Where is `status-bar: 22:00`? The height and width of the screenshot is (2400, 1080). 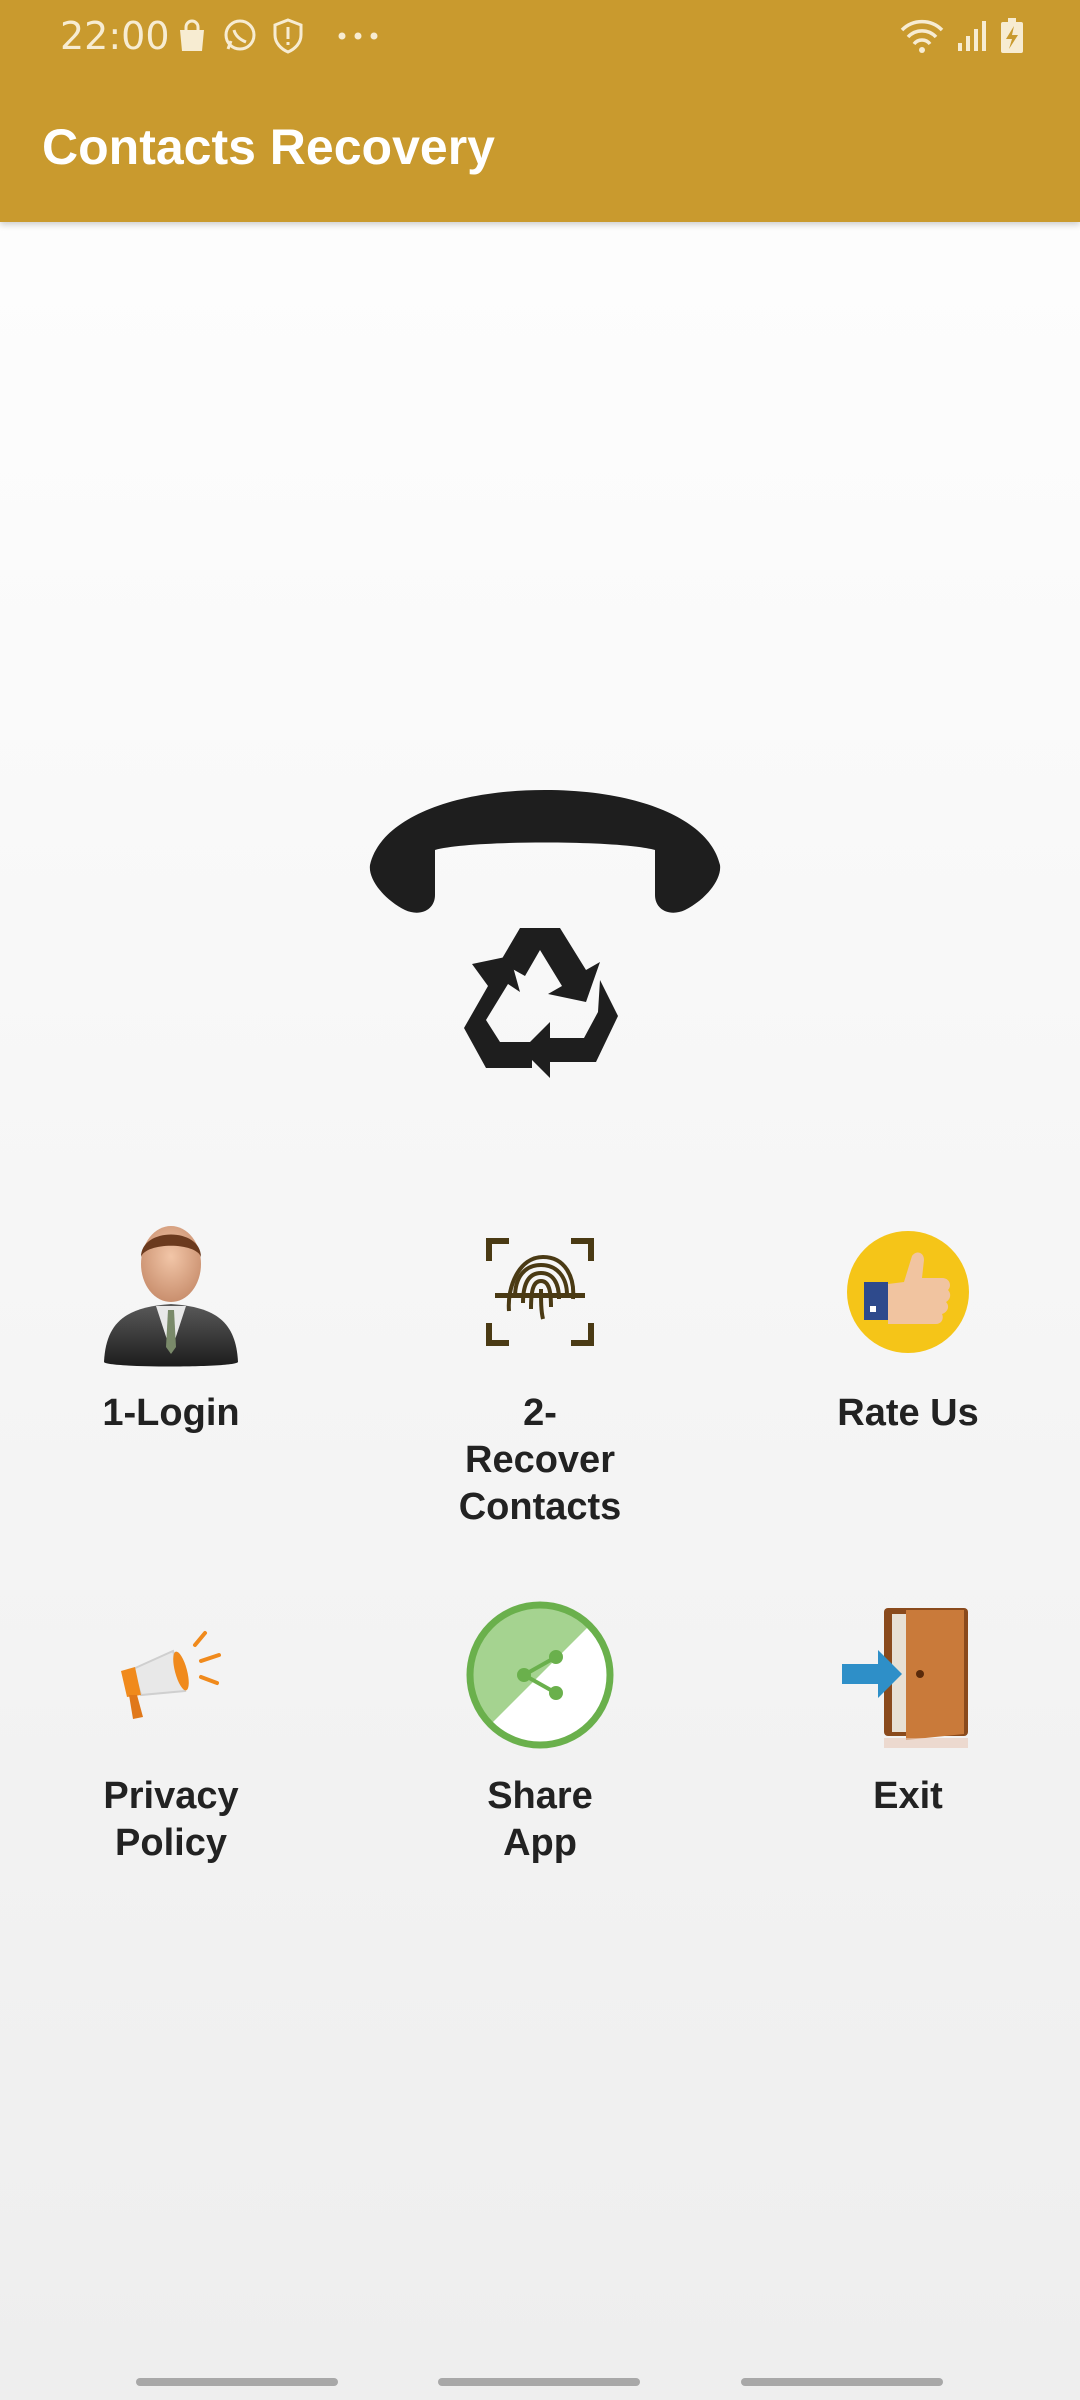 status-bar: 22:00 is located at coordinates (540, 38).